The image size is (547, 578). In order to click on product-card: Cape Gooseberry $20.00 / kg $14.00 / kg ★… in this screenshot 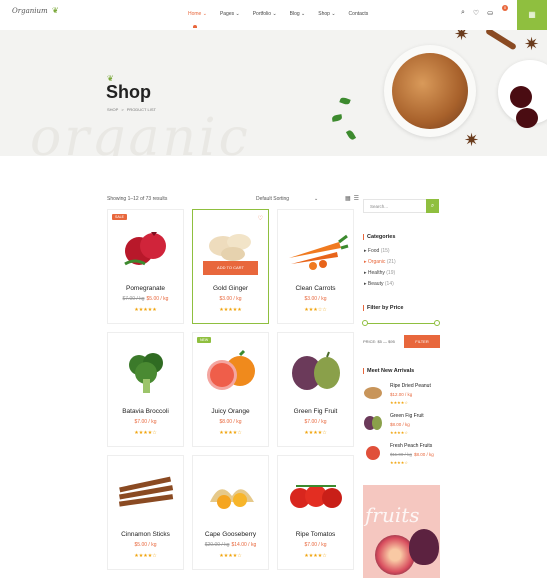, I will do `click(230, 512)`.